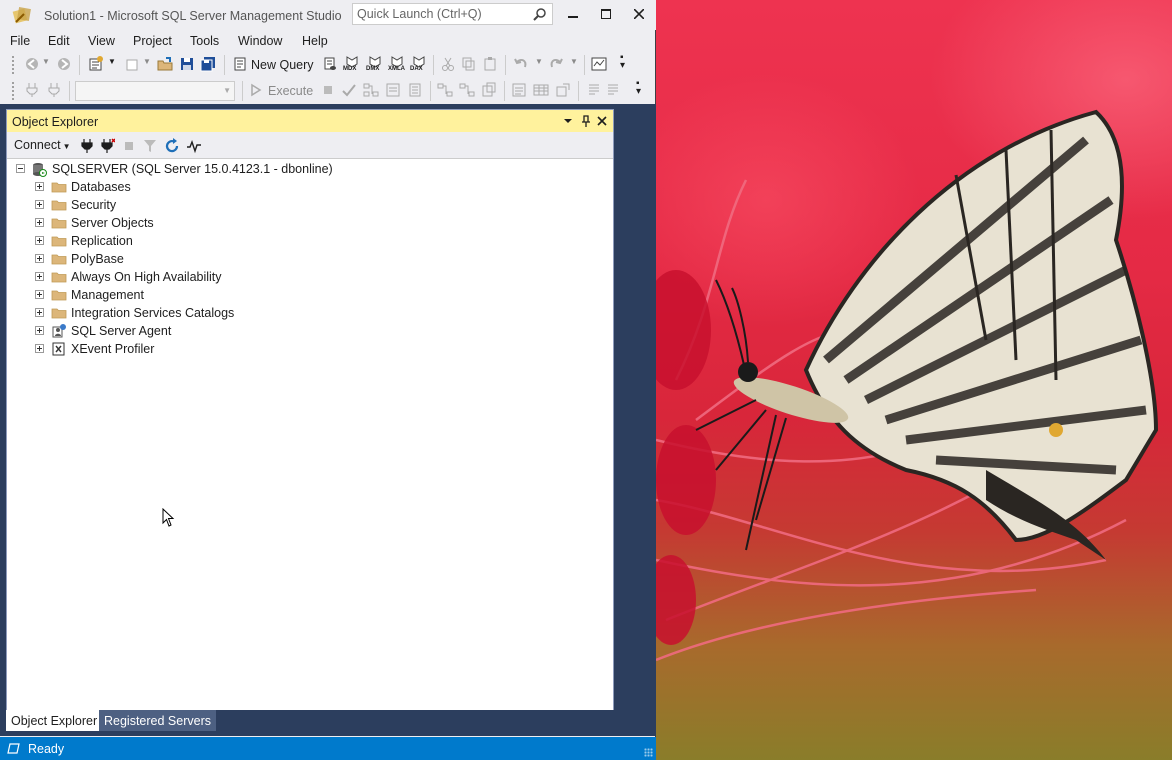 The height and width of the screenshot is (760, 1172). Describe the element at coordinates (393, 90) in the screenshot. I see `query-options-icon` at that location.